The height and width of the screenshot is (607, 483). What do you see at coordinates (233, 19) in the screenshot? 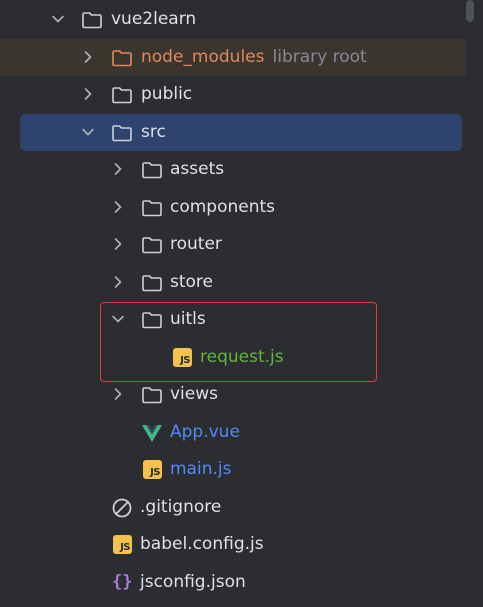
I see `tree-item-vue2learn: vue2learn` at bounding box center [233, 19].